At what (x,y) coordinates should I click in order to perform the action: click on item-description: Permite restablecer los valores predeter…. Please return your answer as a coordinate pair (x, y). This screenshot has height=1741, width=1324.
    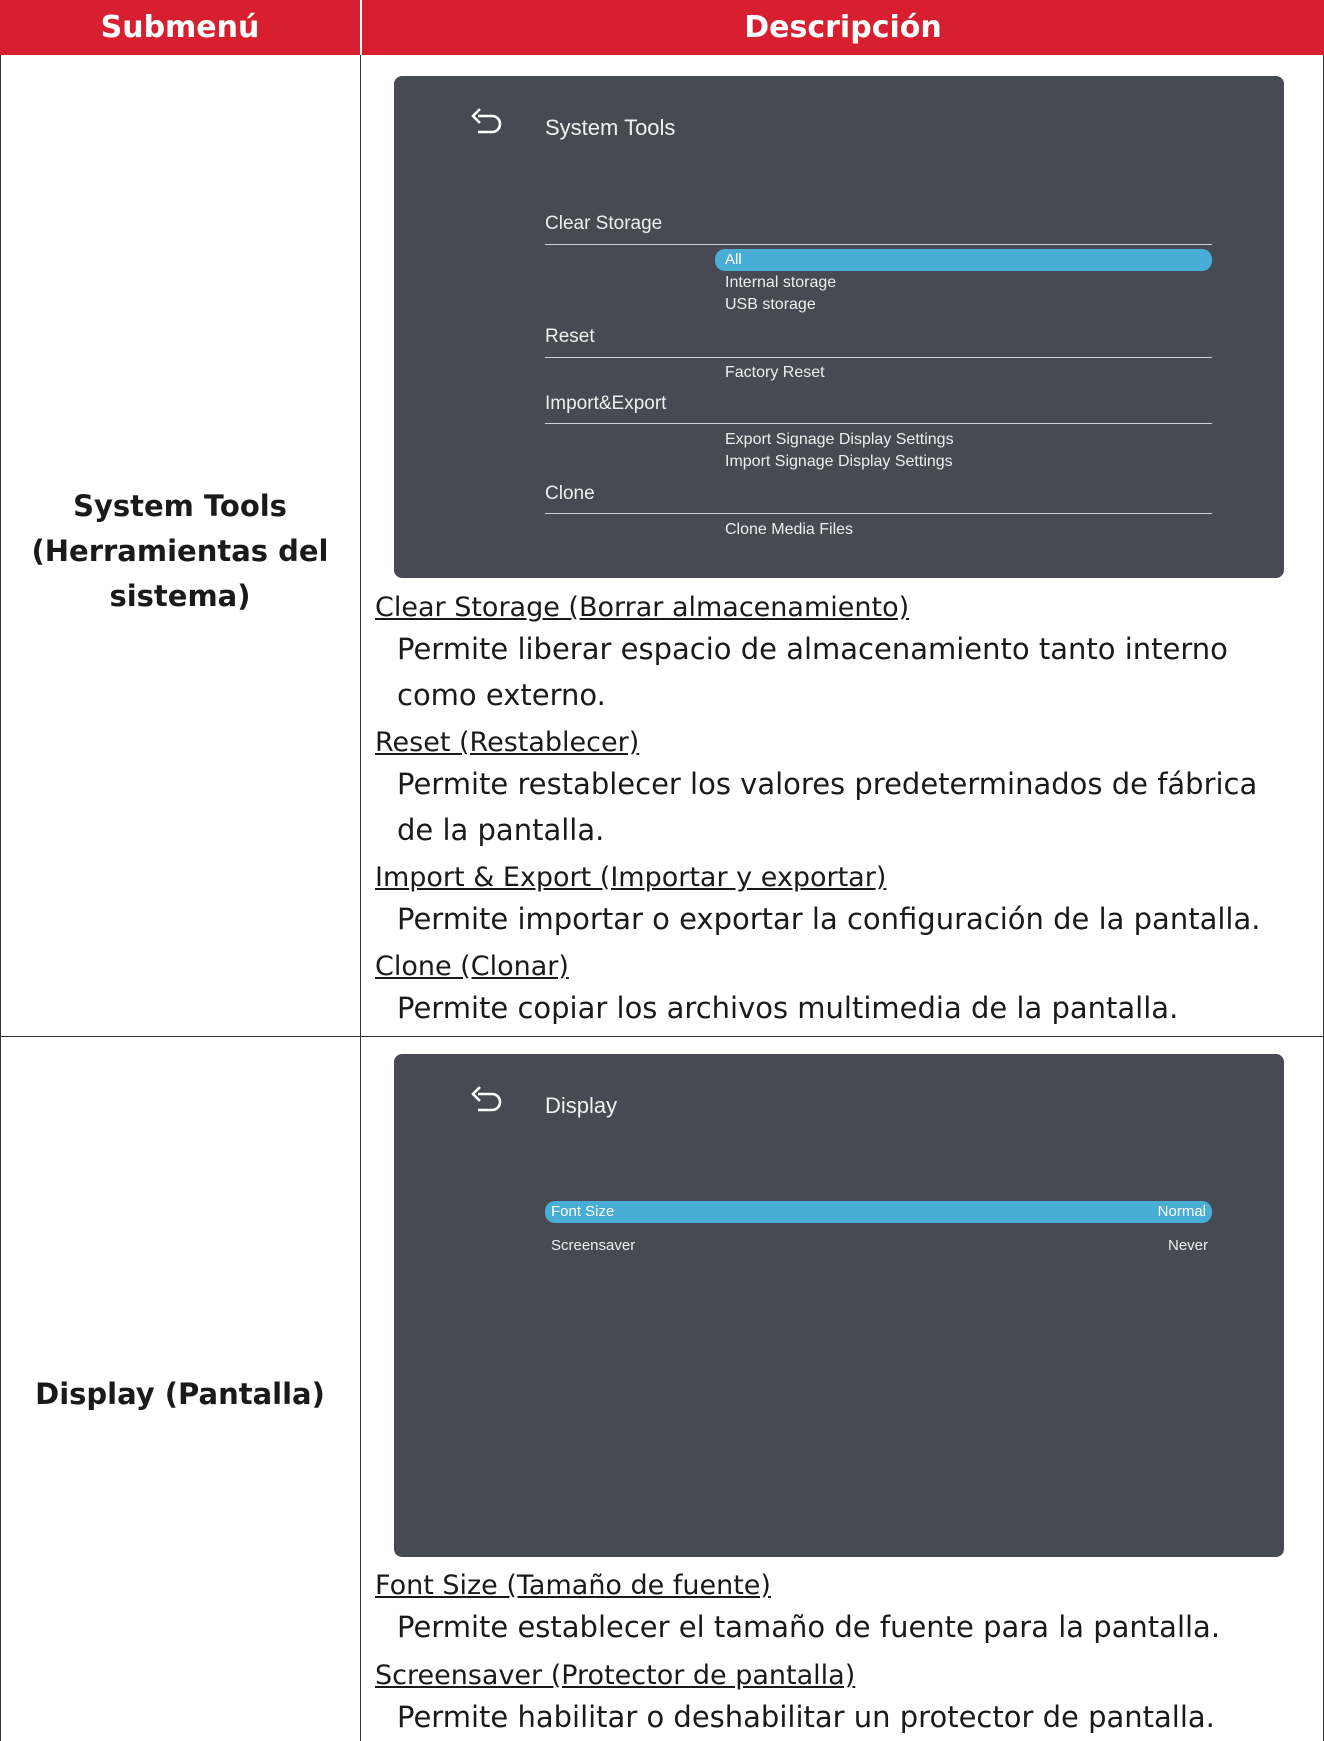
    Looking at the image, I should click on (827, 807).